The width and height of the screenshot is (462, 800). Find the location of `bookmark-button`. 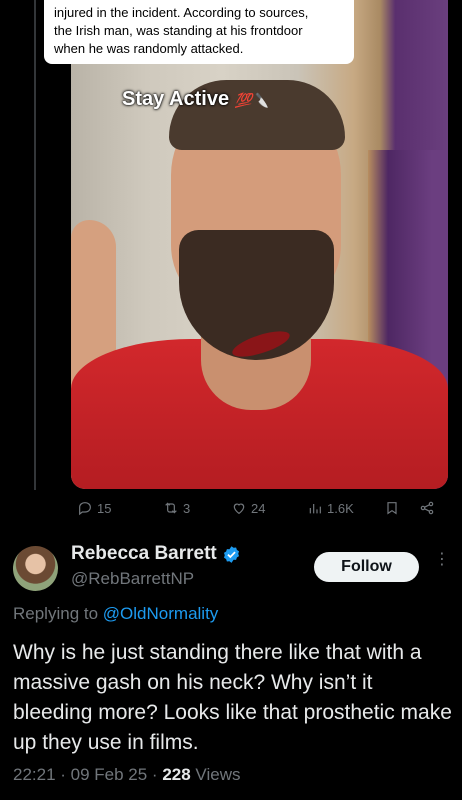

bookmark-button is located at coordinates (392, 508).